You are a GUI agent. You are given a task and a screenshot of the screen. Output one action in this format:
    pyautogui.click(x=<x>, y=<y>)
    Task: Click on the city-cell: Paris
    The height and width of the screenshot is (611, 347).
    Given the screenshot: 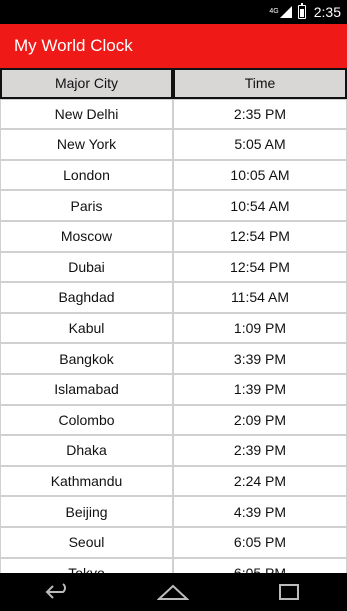 What is the action you would take?
    pyautogui.click(x=86, y=205)
    